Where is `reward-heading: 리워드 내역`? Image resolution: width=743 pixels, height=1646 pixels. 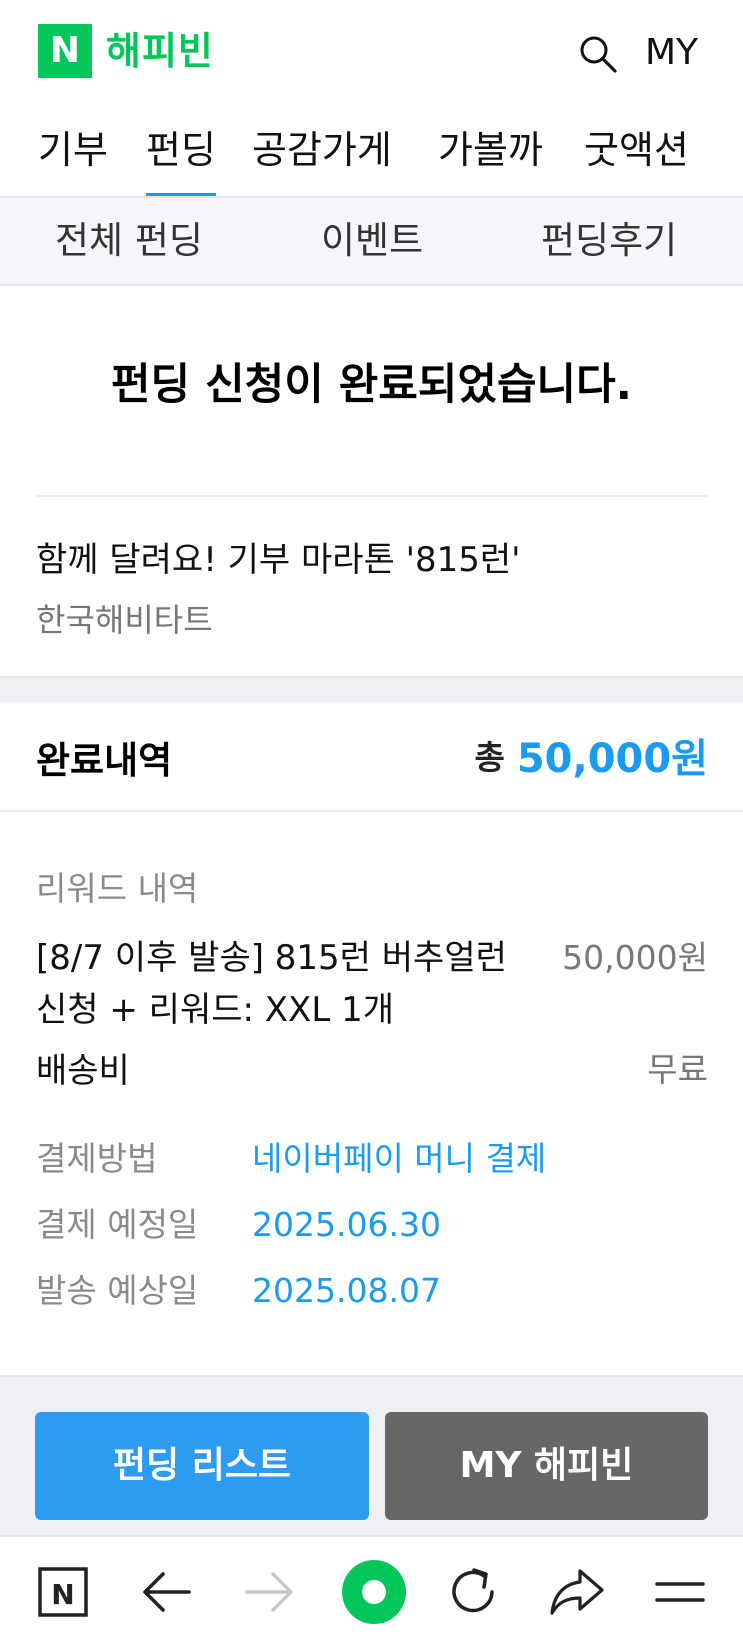
reward-heading: 리워드 내역 is located at coordinates (117, 888).